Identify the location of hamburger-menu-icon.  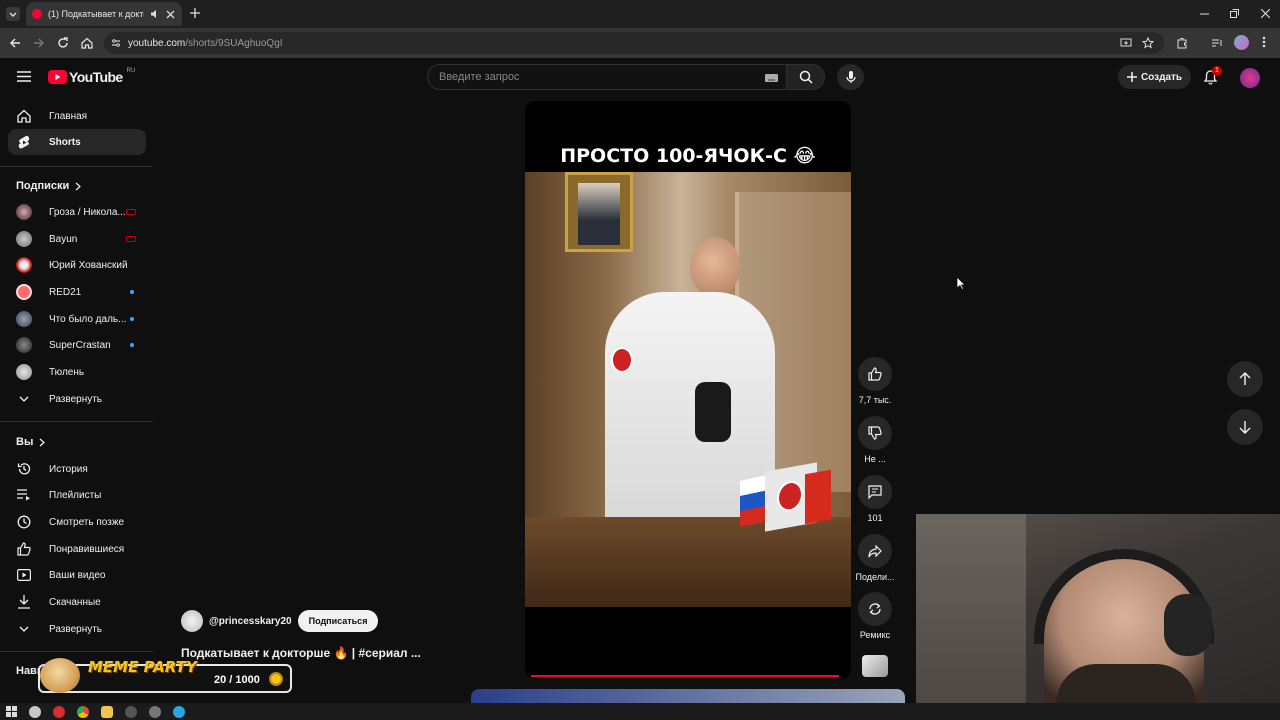
(24, 76).